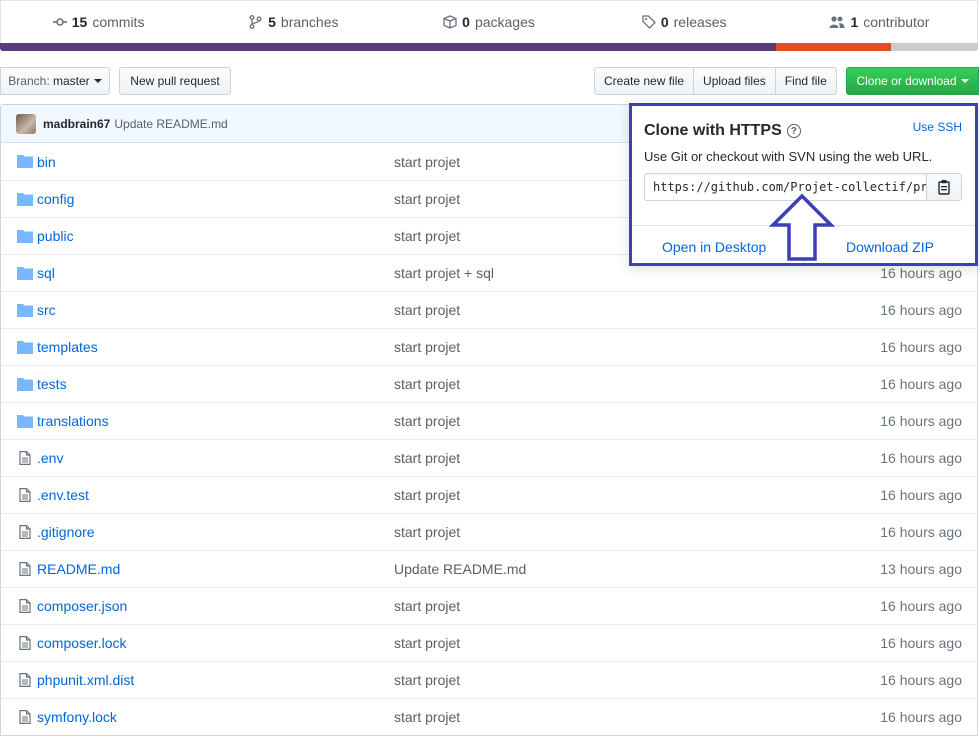 Image resolution: width=980 pixels, height=738 pixels. Describe the element at coordinates (46, 273) in the screenshot. I see `file-name-link: sql` at that location.